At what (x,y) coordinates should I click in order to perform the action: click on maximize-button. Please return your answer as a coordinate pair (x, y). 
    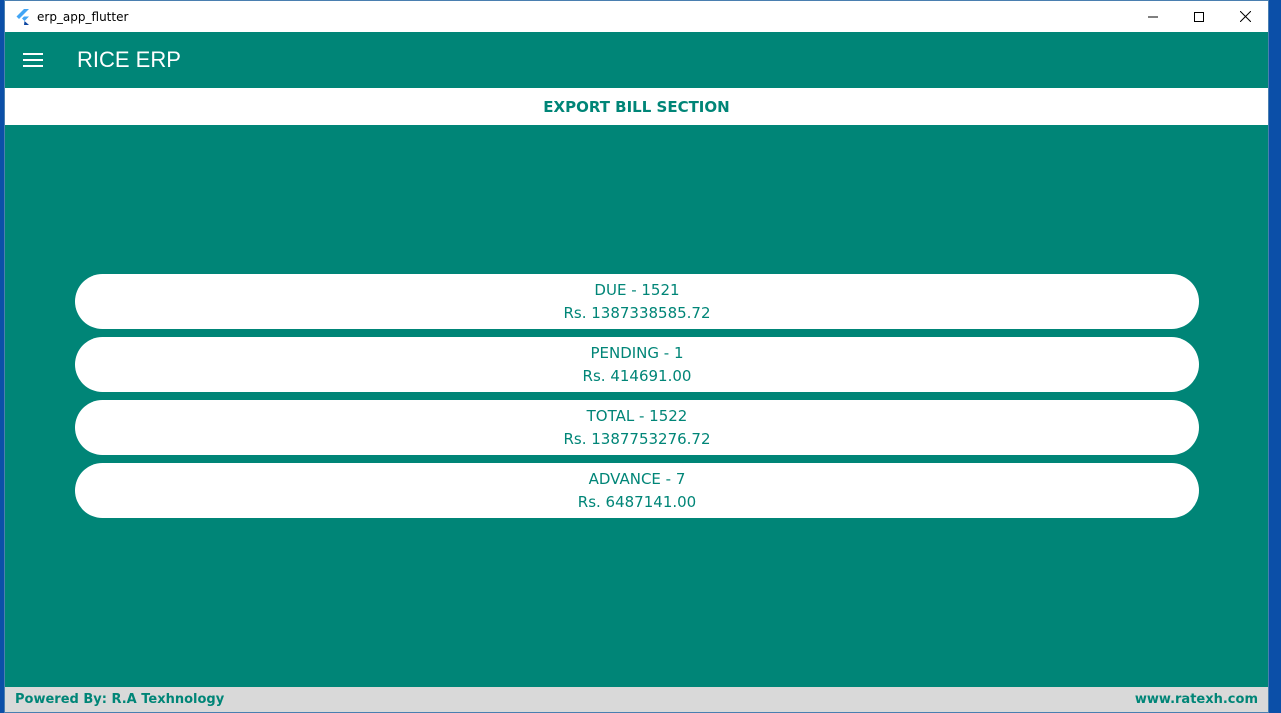
    Looking at the image, I should click on (1199, 16).